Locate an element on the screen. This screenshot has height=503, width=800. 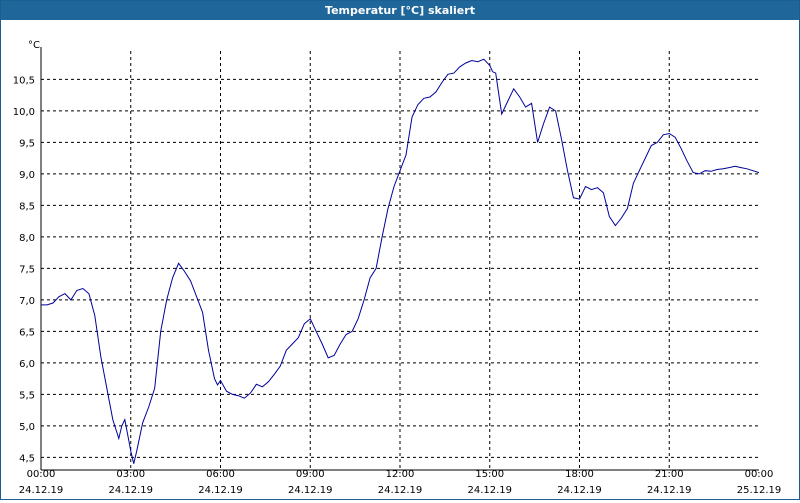
x-tick-time-label: 12:00 is located at coordinates (400, 474).